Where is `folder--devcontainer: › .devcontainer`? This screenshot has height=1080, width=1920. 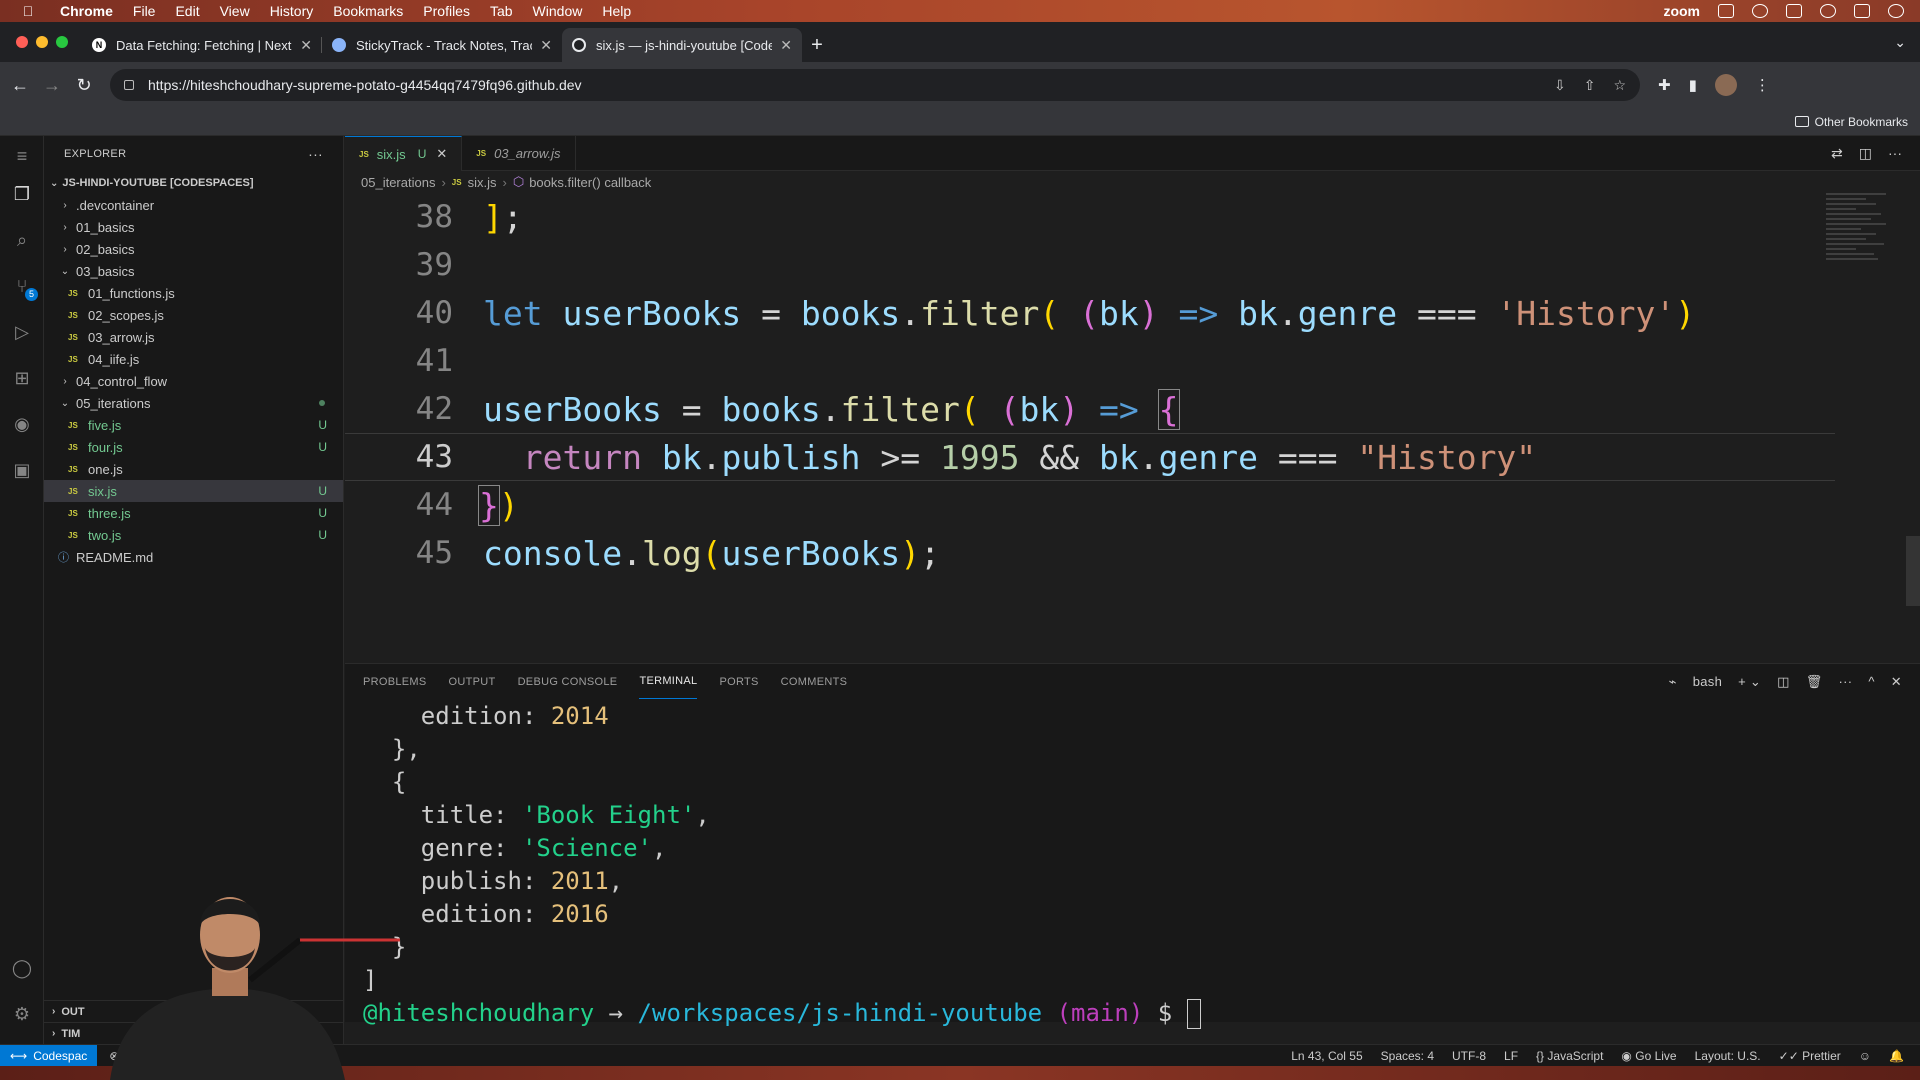
folder--devcontainer: › .devcontainer is located at coordinates (193, 205).